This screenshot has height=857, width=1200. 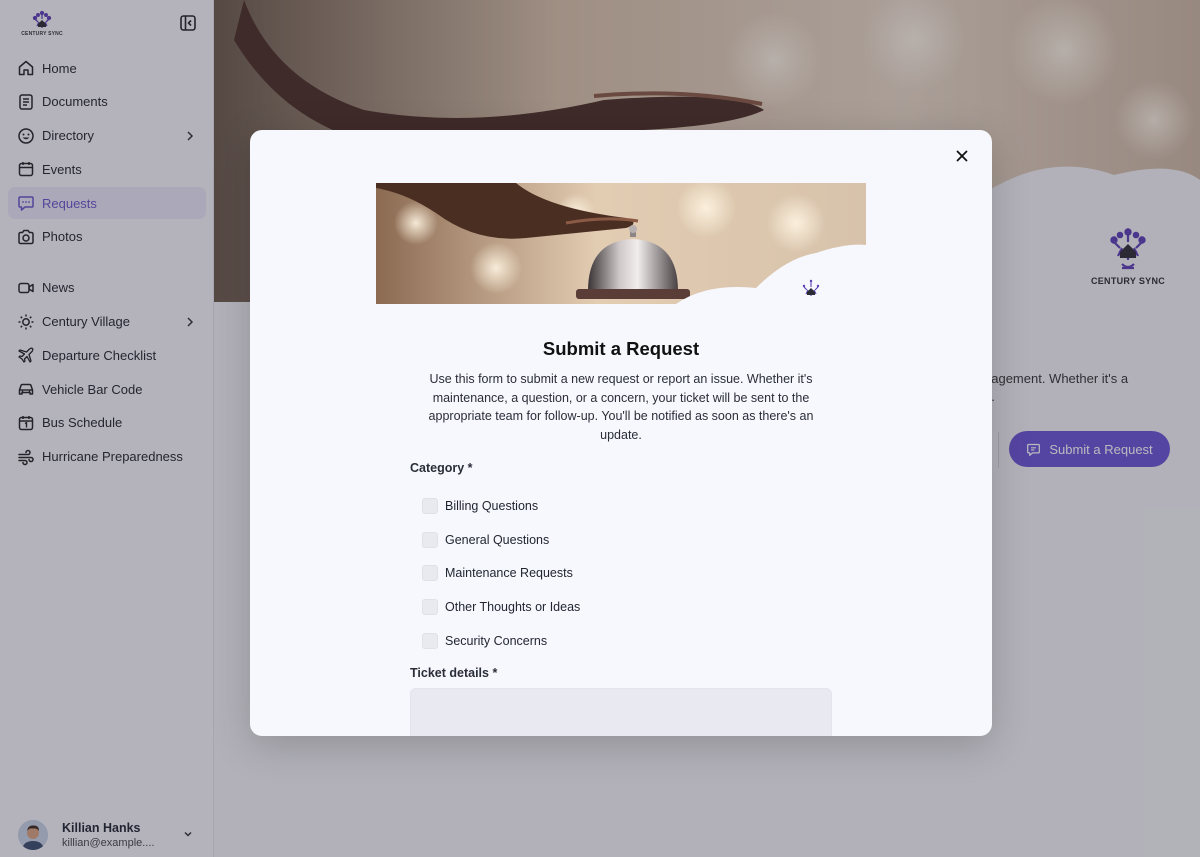 I want to click on category-option-other: Other Thoughts or Ideas, so click(x=552, y=607).